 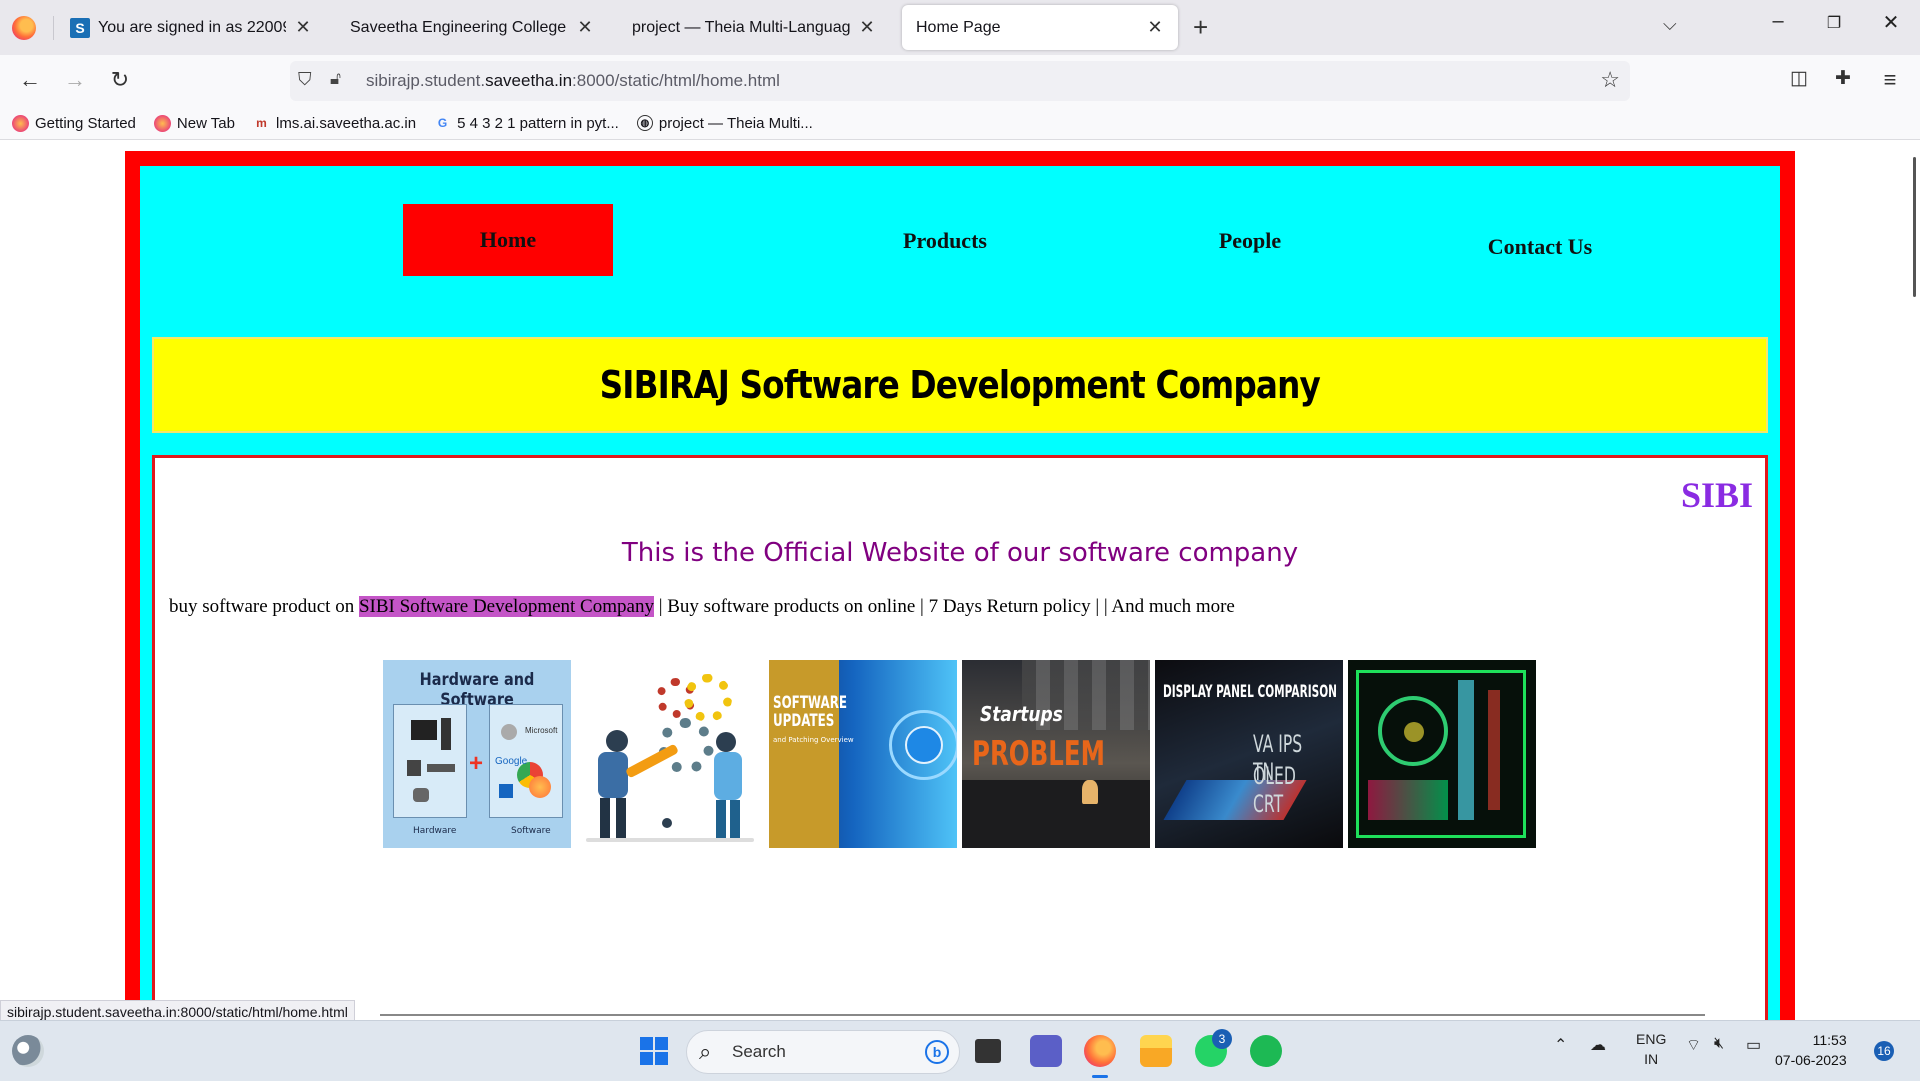 I want to click on wifi-icon: ⌔, so click(x=1693, y=1045).